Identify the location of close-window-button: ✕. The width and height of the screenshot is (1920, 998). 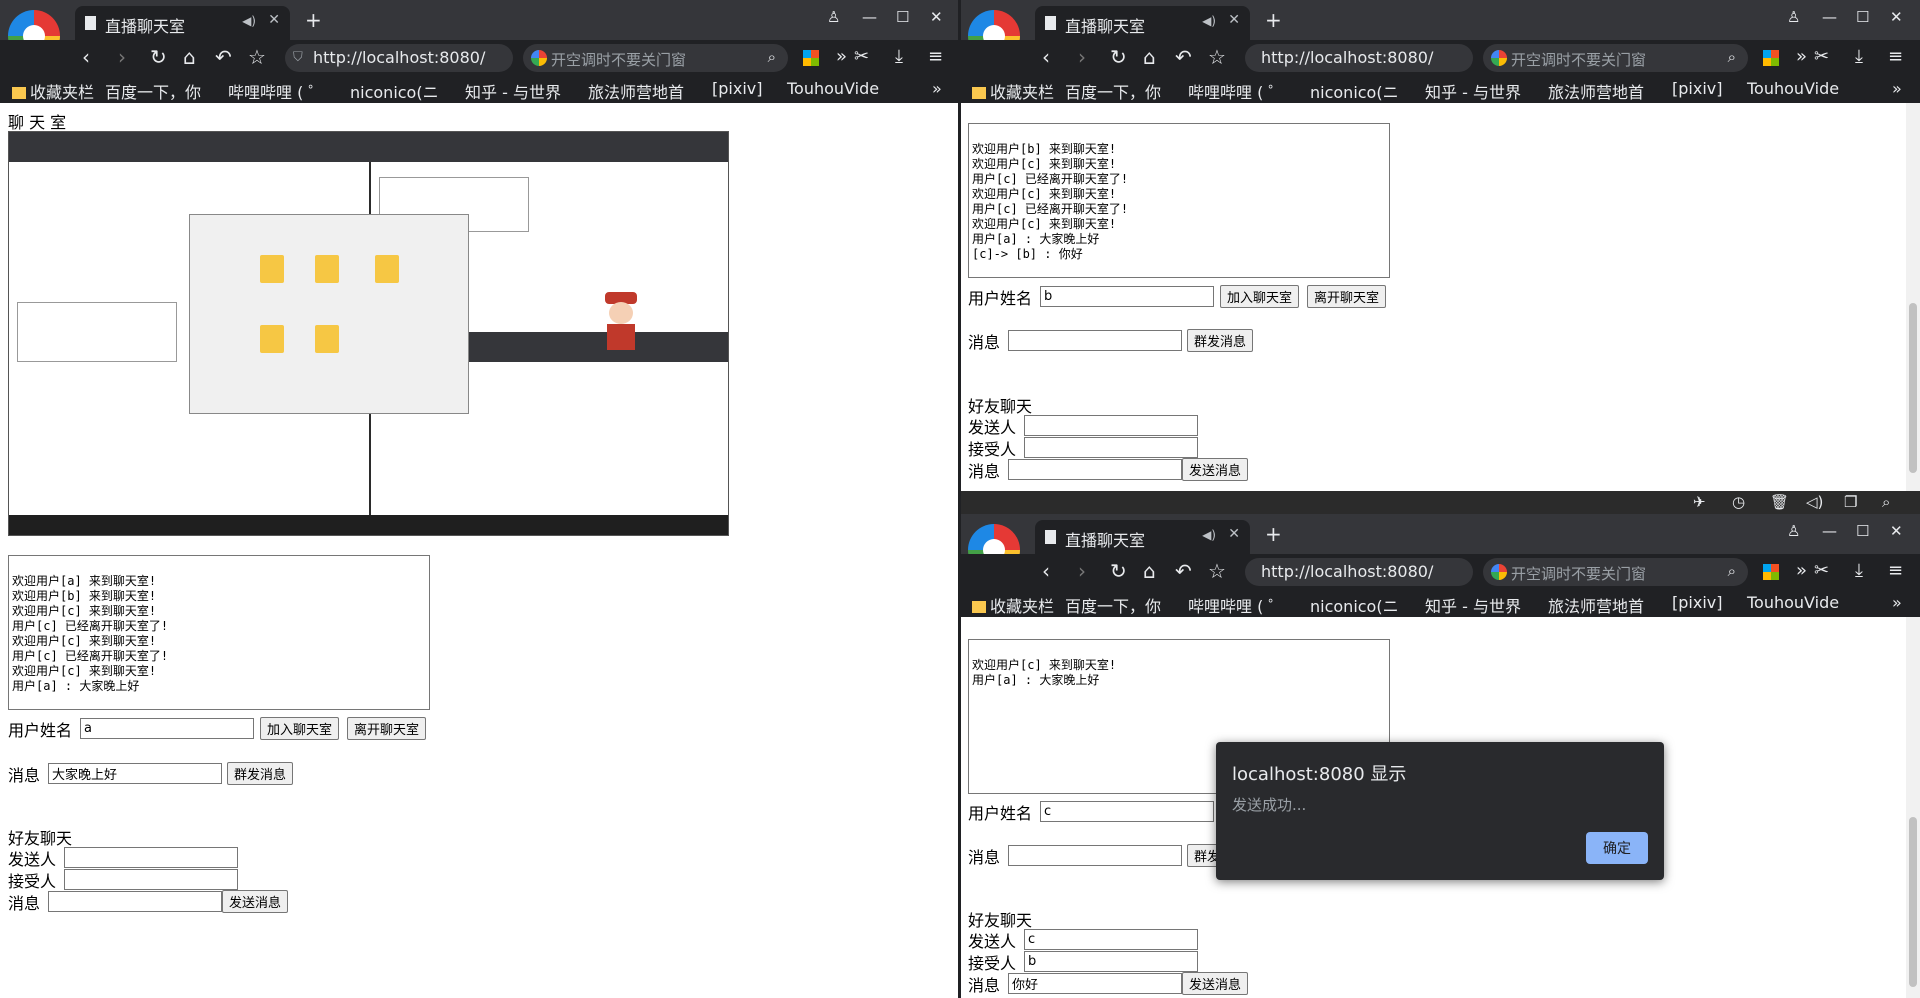
(1896, 531).